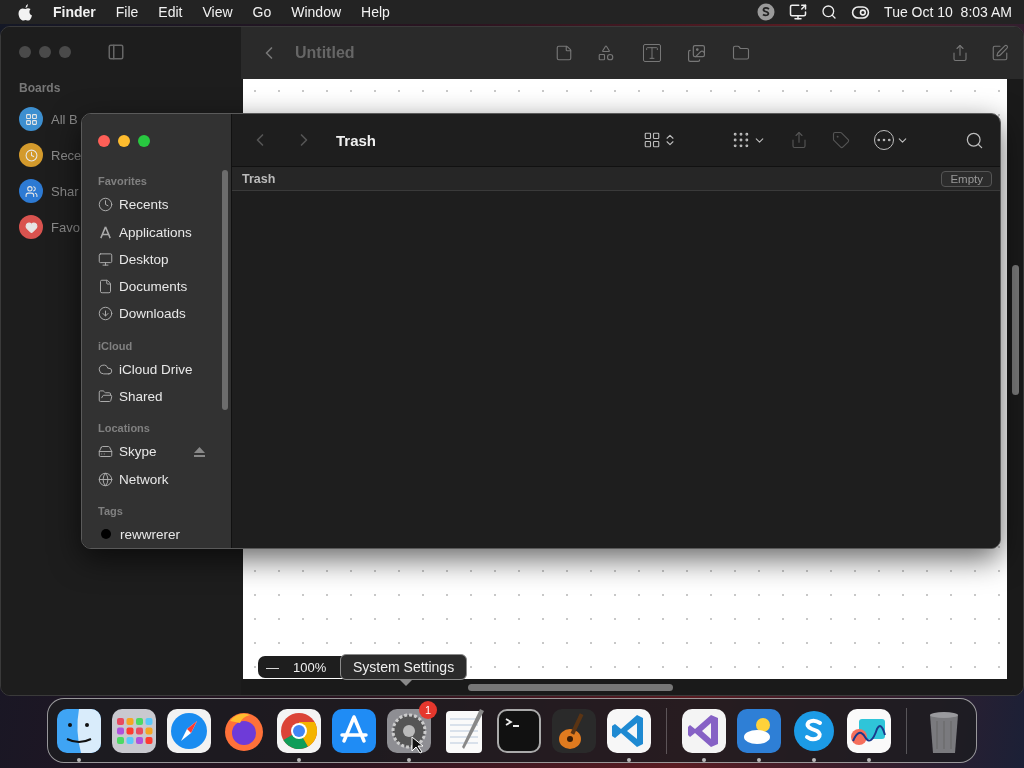 The width and height of the screenshot is (1024, 768). I want to click on finder-icon, so click(79, 730).